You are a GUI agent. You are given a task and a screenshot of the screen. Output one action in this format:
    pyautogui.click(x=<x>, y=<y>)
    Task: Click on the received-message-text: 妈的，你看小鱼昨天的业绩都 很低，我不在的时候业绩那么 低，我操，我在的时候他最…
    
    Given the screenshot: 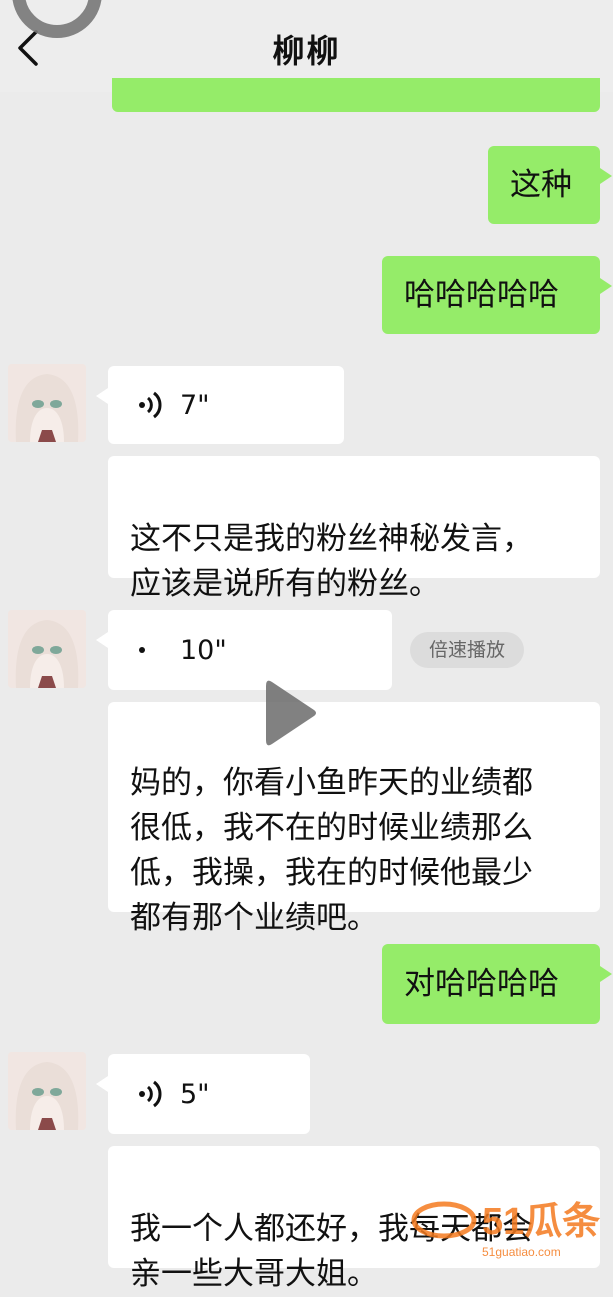 What is the action you would take?
    pyautogui.click(x=331, y=850)
    